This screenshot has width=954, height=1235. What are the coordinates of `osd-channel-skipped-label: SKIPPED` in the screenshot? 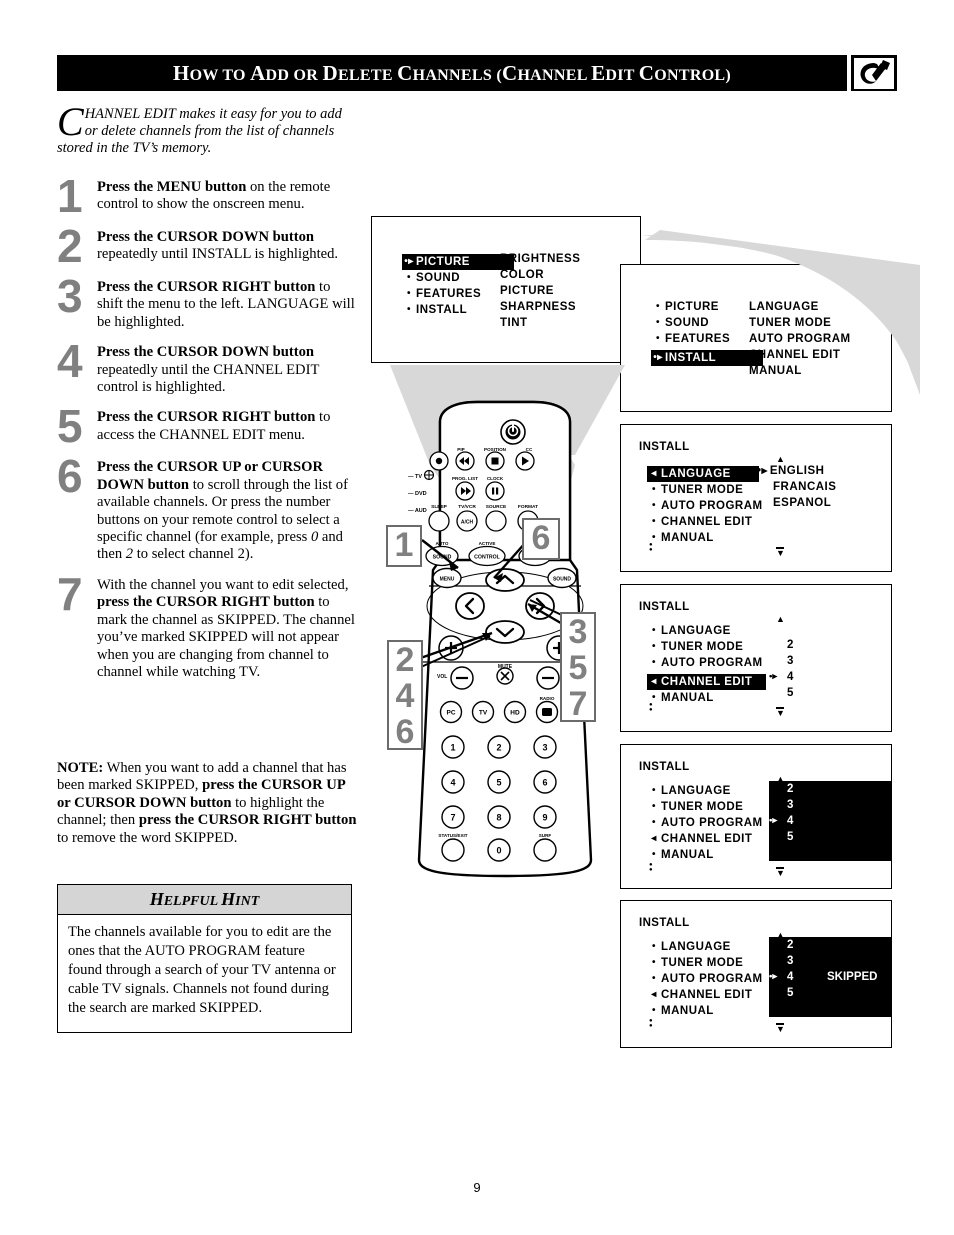 It's located at (852, 977).